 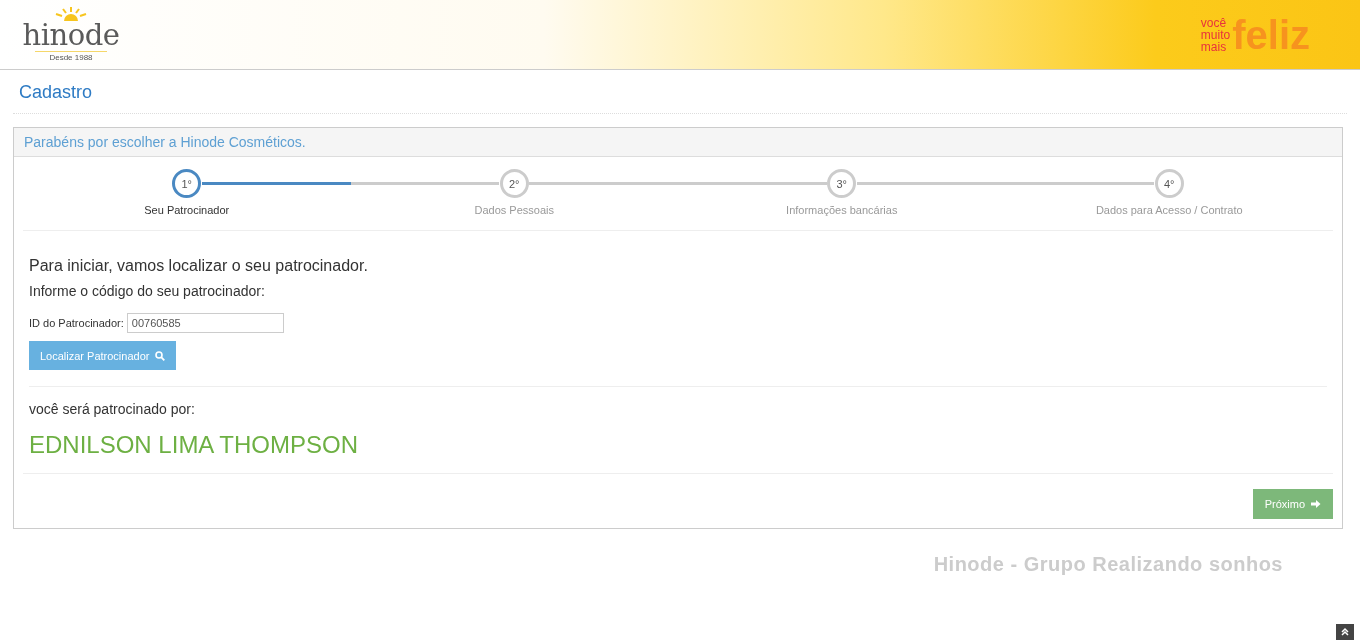 I want to click on result-label: você será patrocinado por:, so click(x=112, y=409).